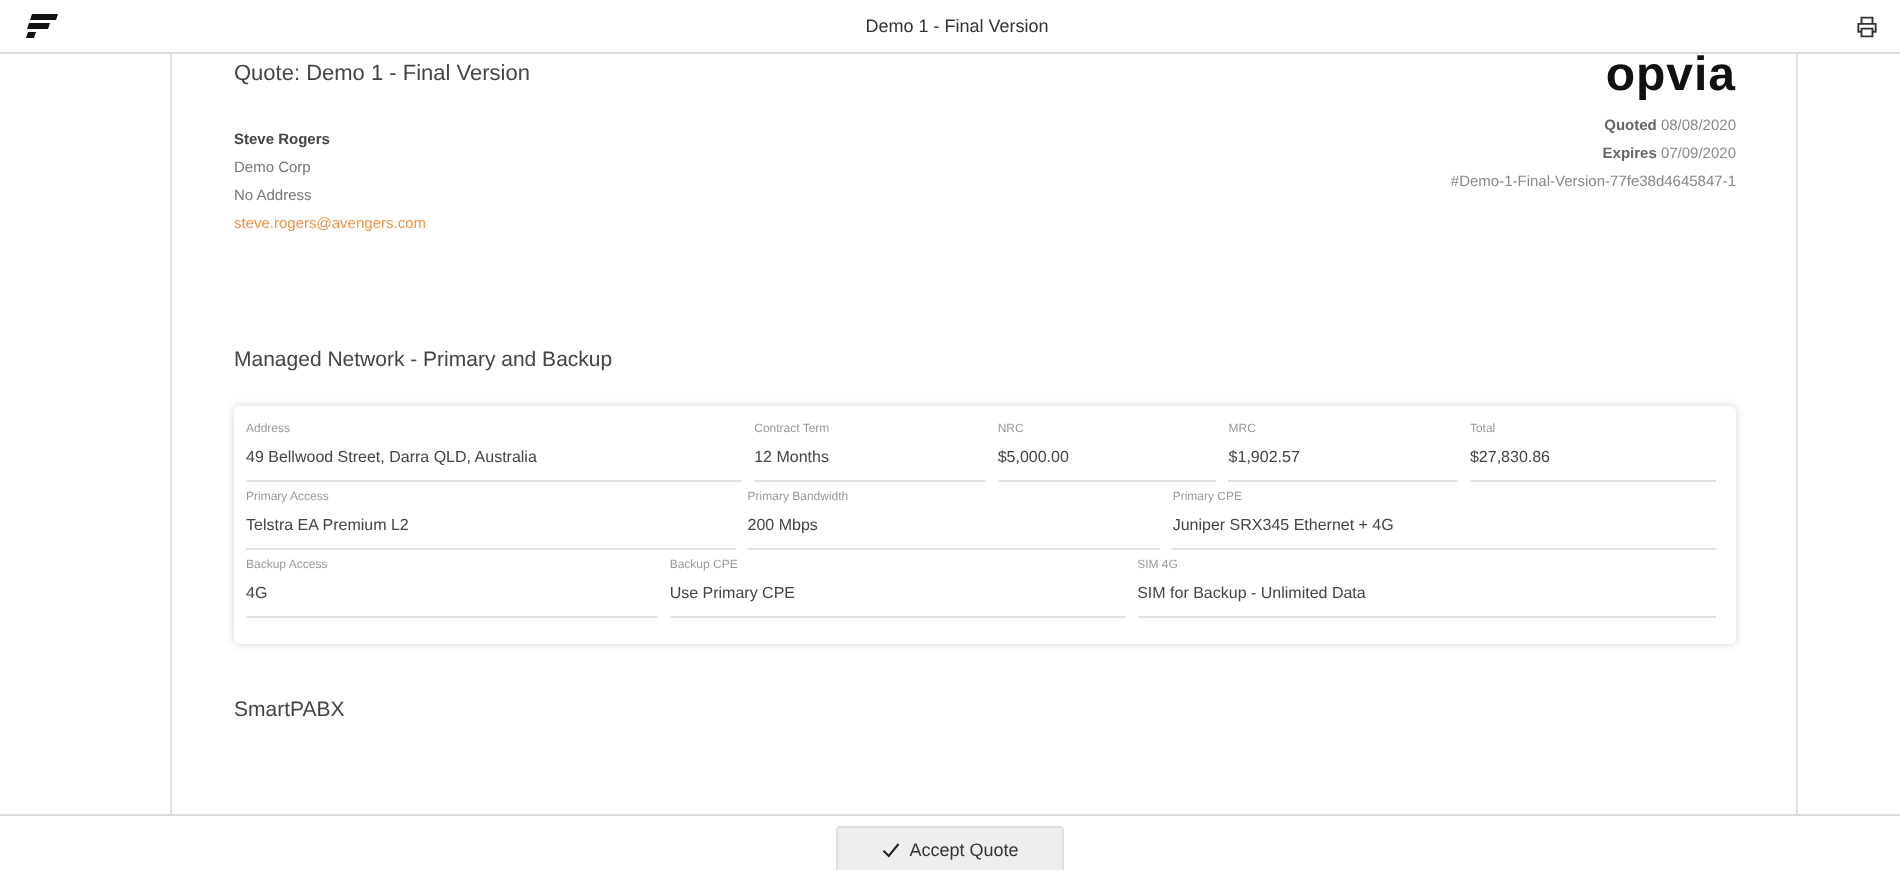 This screenshot has width=1900, height=870. Describe the element at coordinates (1034, 458) in the screenshot. I see `field-value: $5,000.00` at that location.